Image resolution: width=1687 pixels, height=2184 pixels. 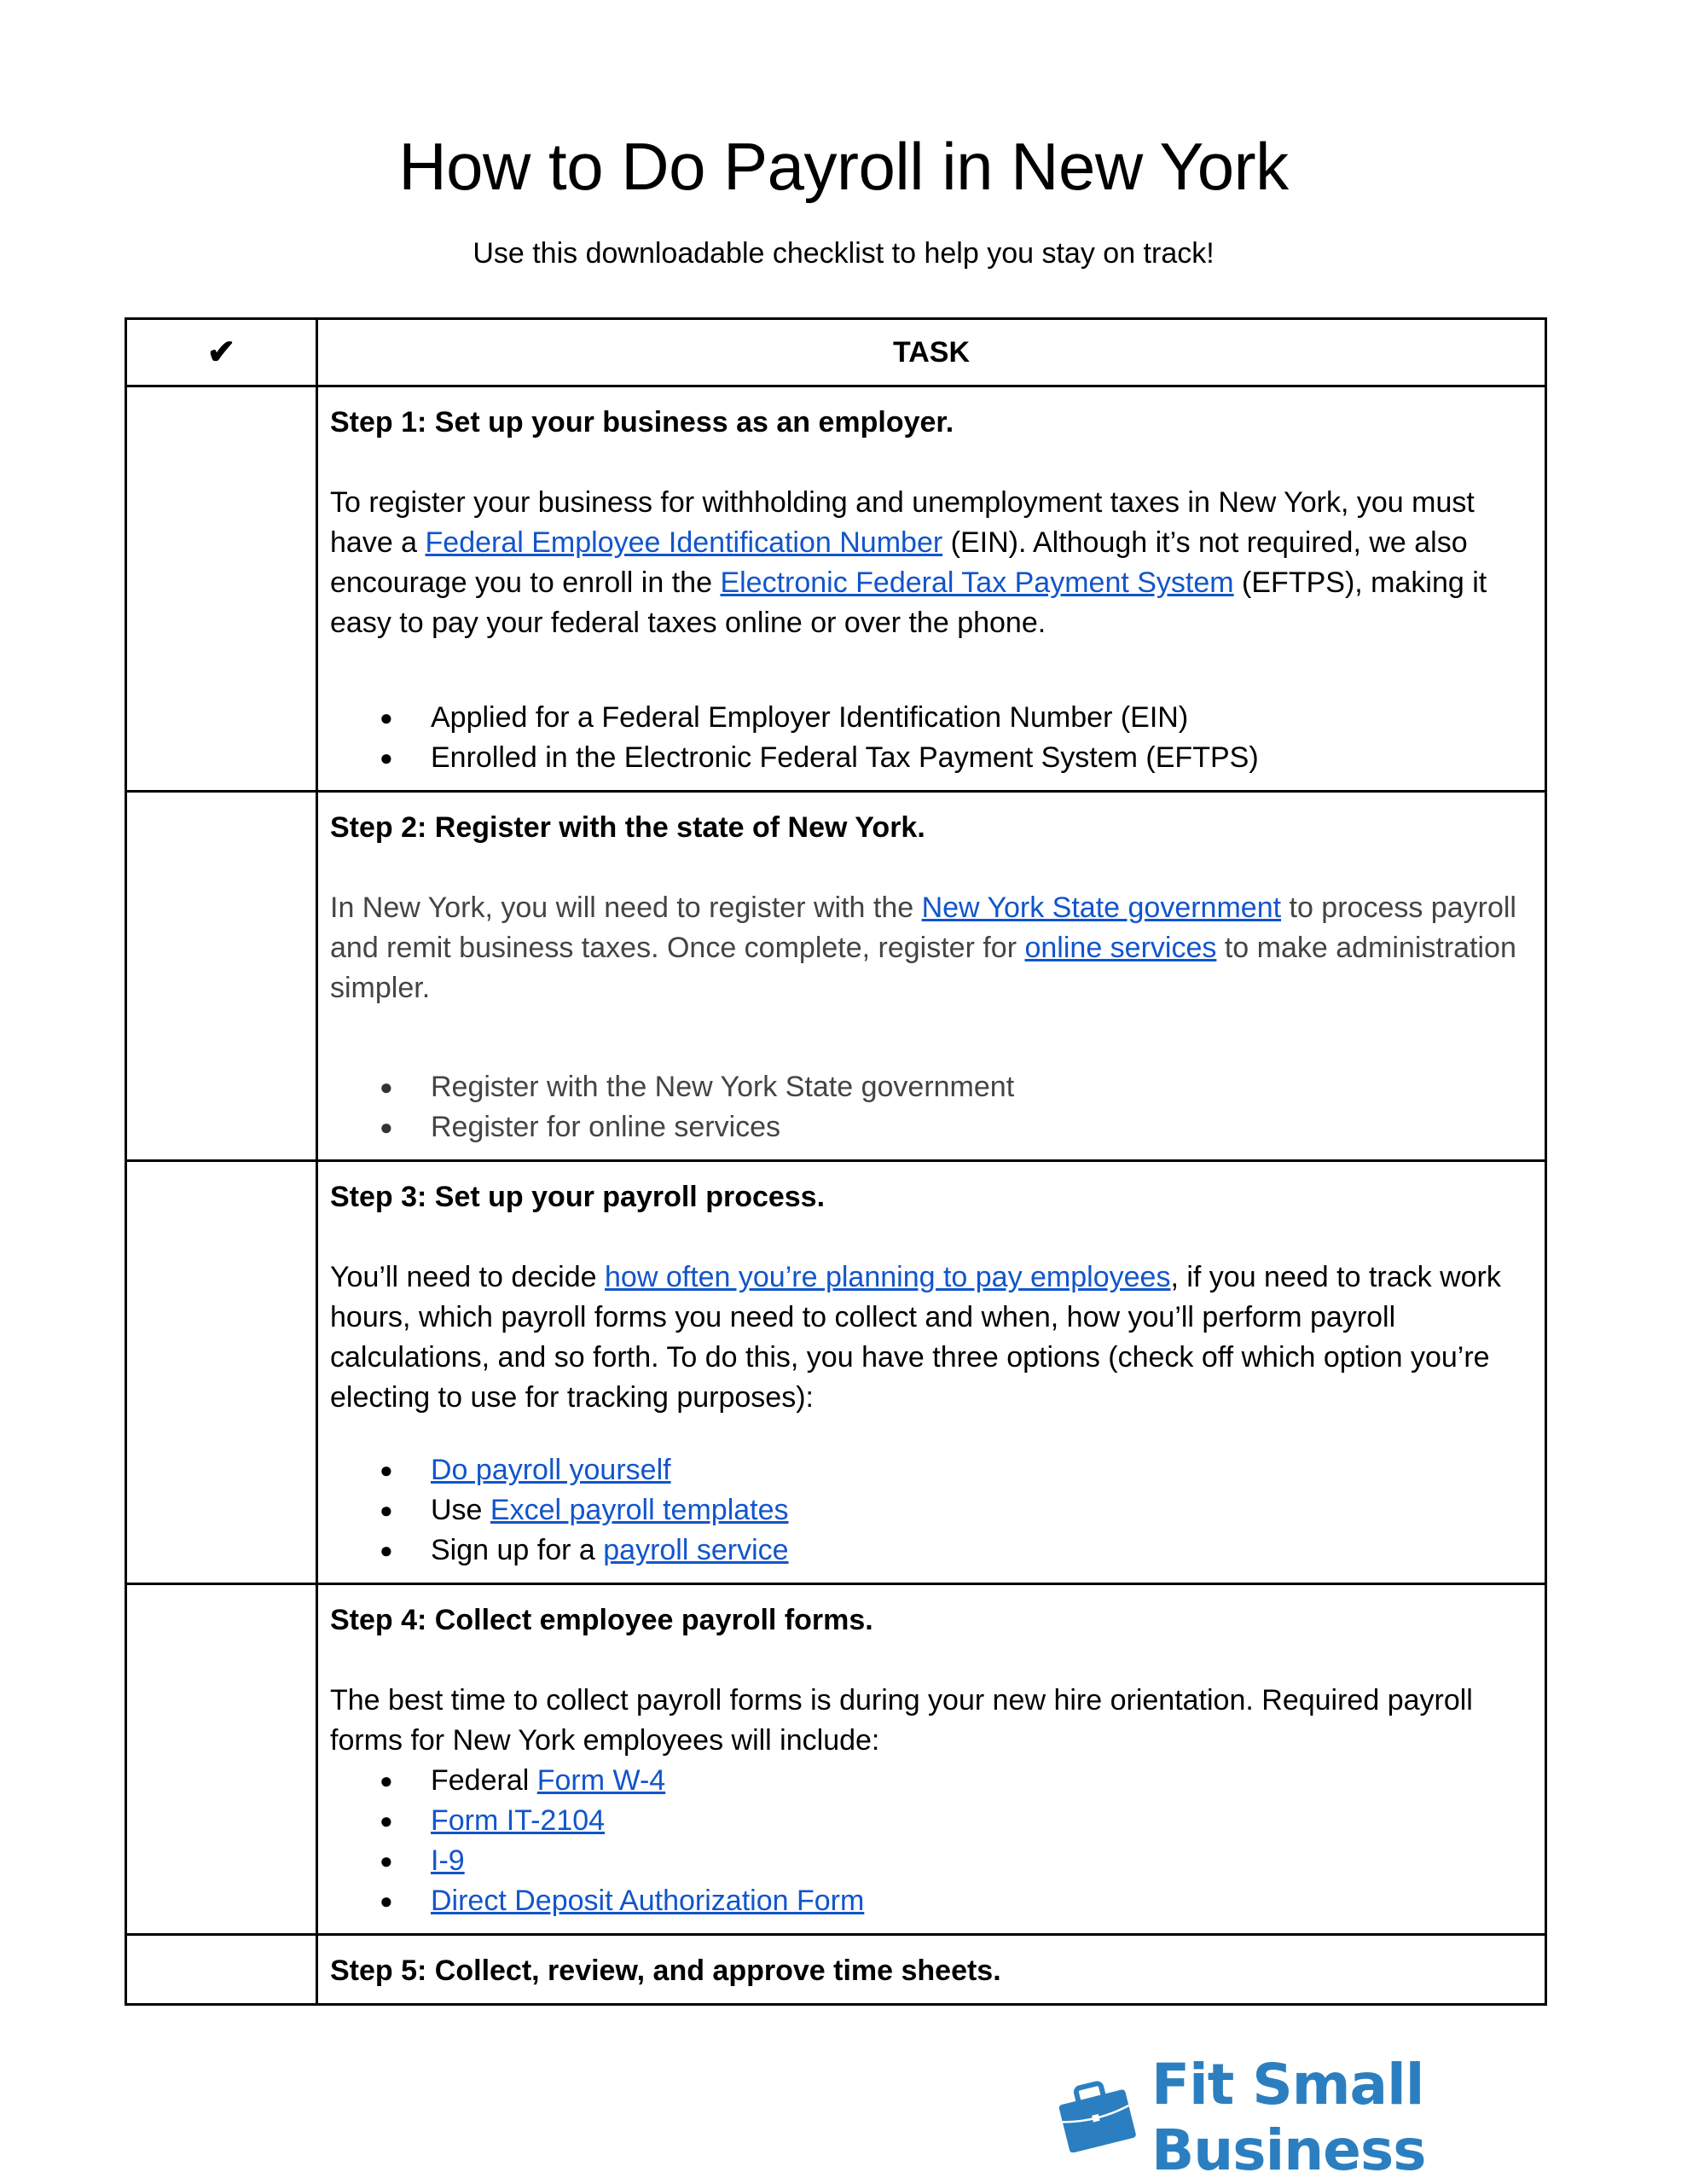 I want to click on list-item: I-9, so click(x=956, y=1861).